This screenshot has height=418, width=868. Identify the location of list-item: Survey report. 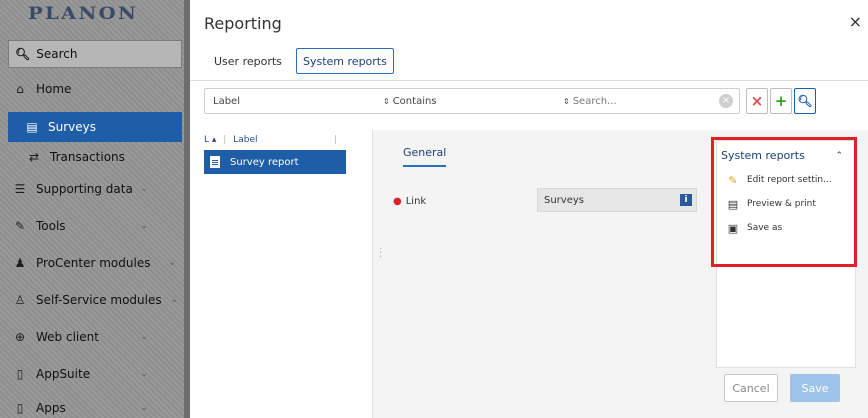
(275, 162).